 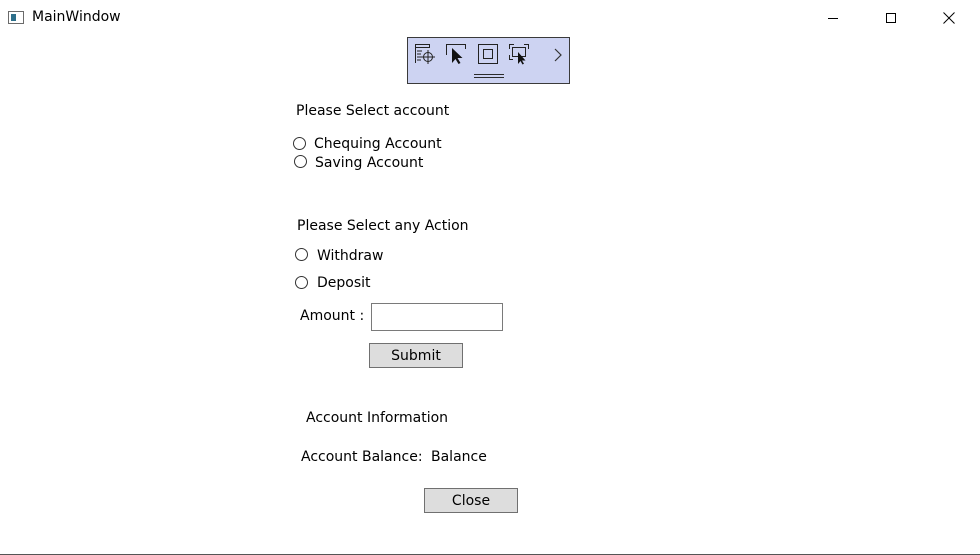 What do you see at coordinates (490, 18) in the screenshot?
I see `title-bar: MainWindow` at bounding box center [490, 18].